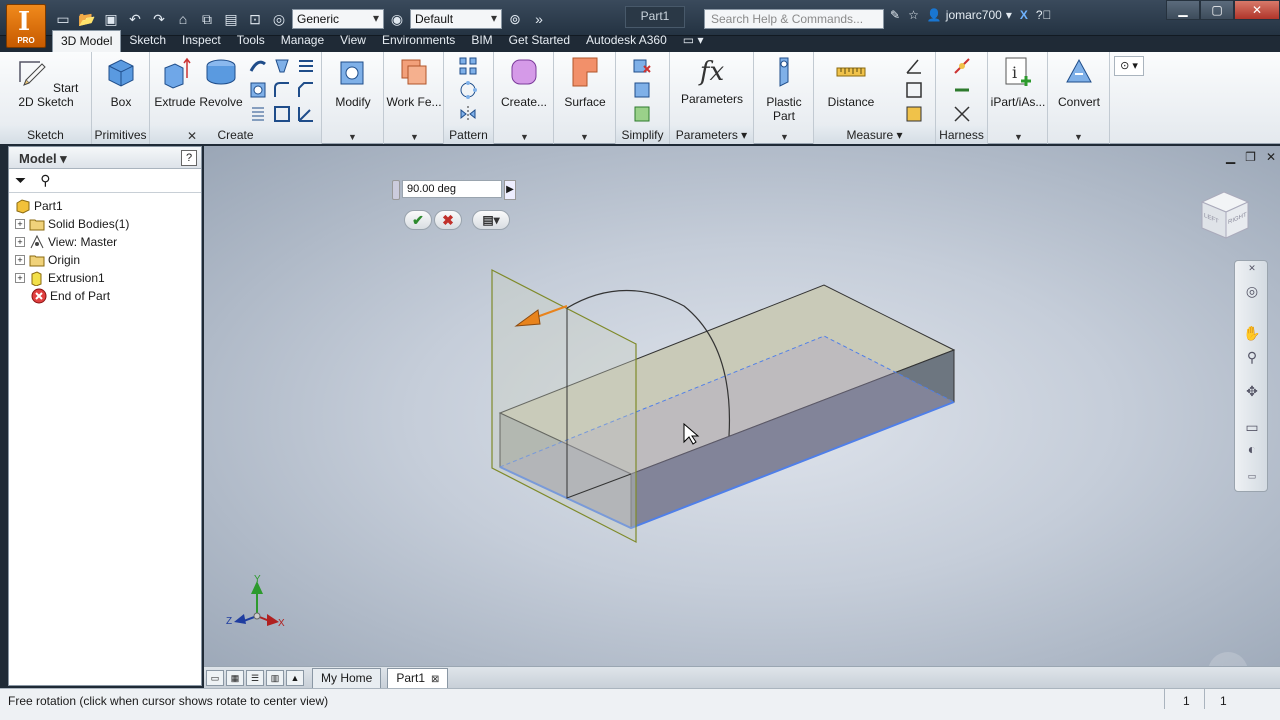 The image size is (1280, 720). Describe the element at coordinates (221, 81) in the screenshot. I see `revolve-button: Revolve` at that location.